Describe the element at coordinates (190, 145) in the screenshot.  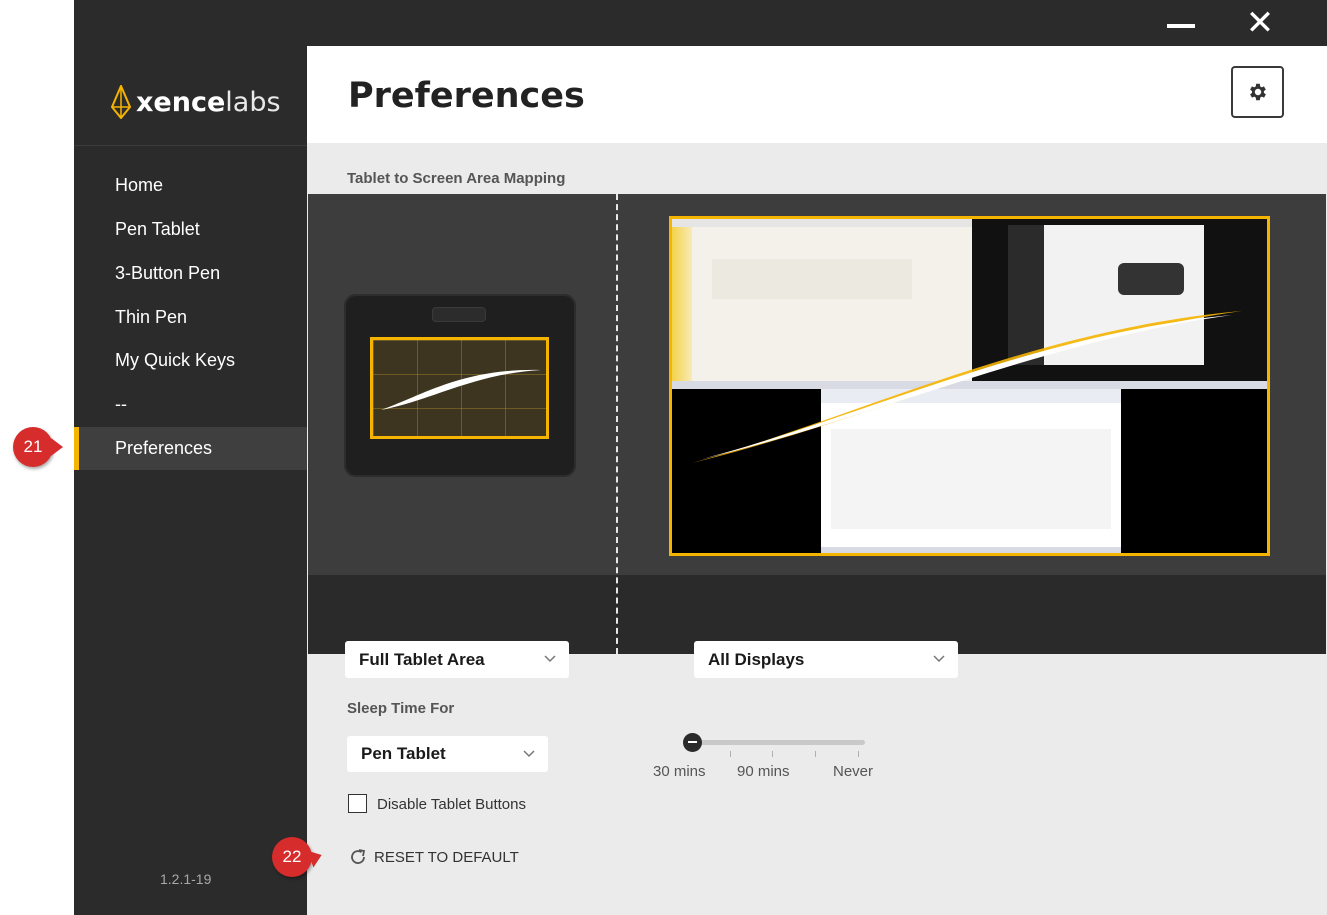
I see `sidebar-divider` at that location.